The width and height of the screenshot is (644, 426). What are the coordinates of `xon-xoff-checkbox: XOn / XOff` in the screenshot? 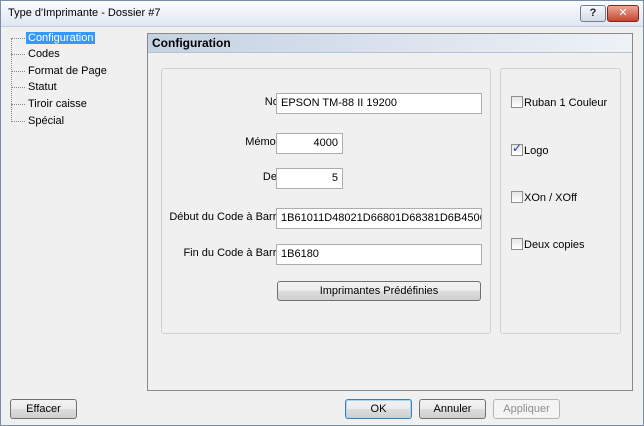 It's located at (544, 198).